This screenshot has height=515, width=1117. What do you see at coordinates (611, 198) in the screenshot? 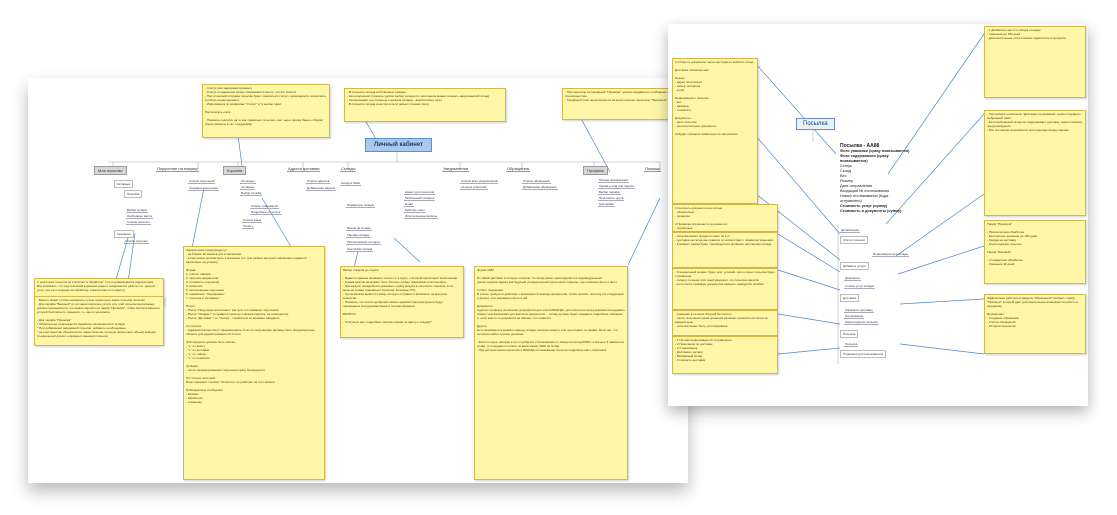
I see `sub-node: Пригласить друга` at bounding box center [611, 198].